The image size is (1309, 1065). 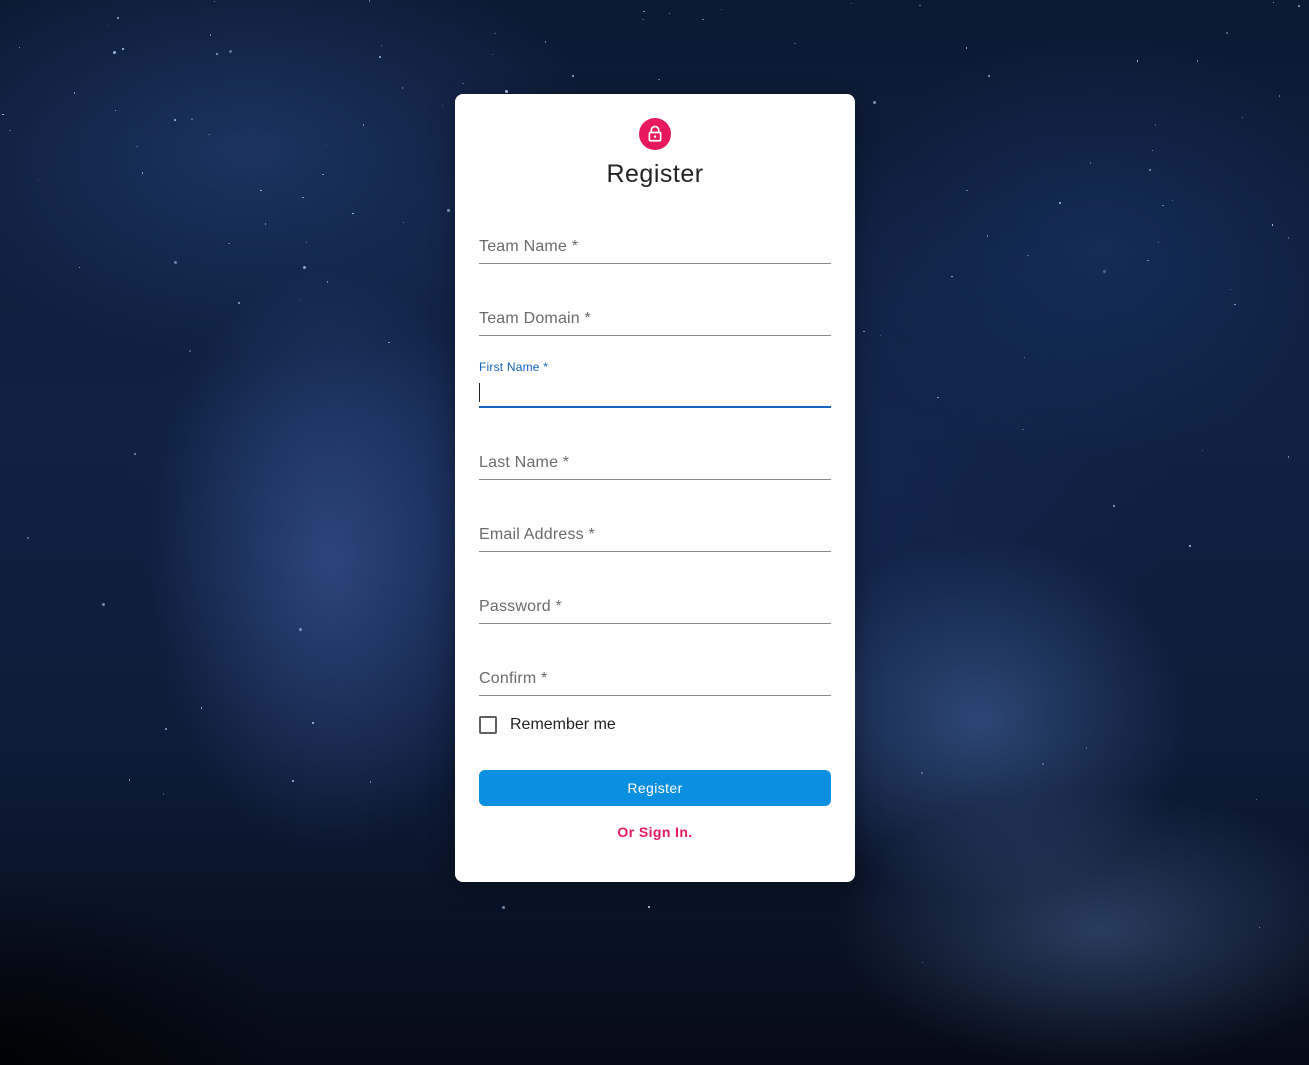 What do you see at coordinates (537, 534) in the screenshot?
I see `email-label: Email Address *` at bounding box center [537, 534].